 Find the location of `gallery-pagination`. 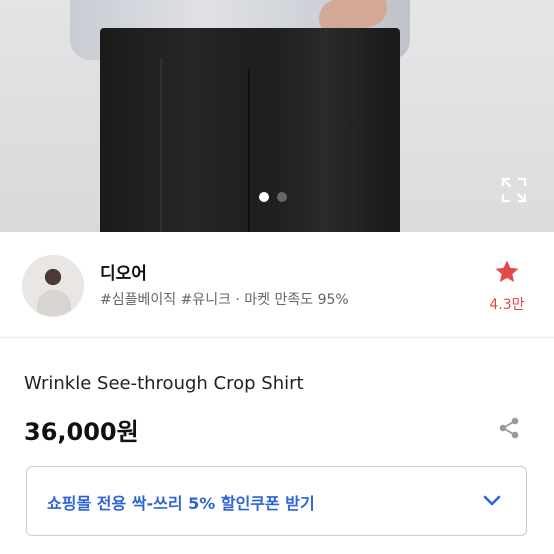

gallery-pagination is located at coordinates (273, 197).